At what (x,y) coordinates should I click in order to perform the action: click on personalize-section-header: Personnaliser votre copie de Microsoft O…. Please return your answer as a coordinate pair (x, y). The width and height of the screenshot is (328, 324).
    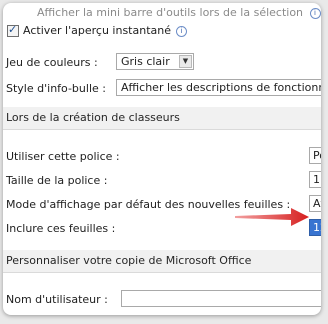
    Looking at the image, I should click on (162, 261).